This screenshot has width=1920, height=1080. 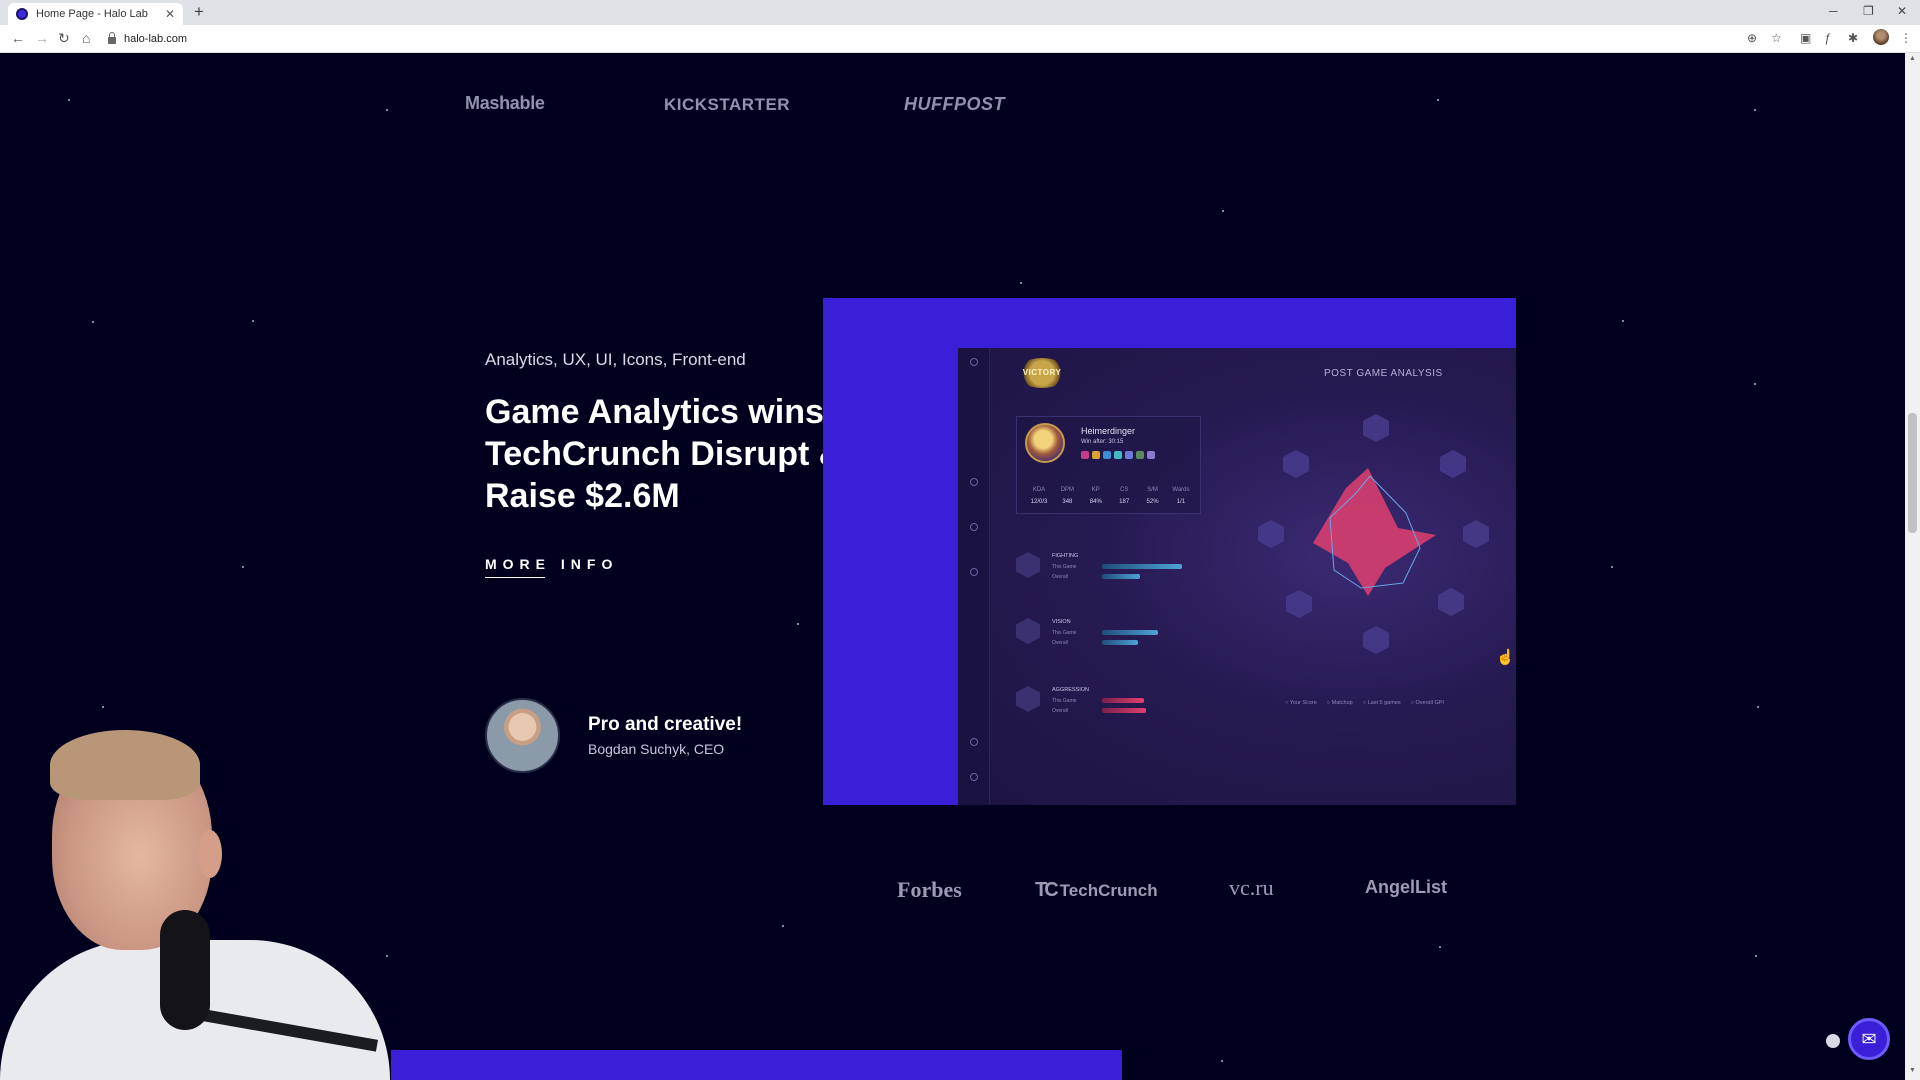 What do you see at coordinates (1364, 703) in the screenshot?
I see `radar-legend: Your ScoreMatchupLast 5 gamesOverall GPI` at bounding box center [1364, 703].